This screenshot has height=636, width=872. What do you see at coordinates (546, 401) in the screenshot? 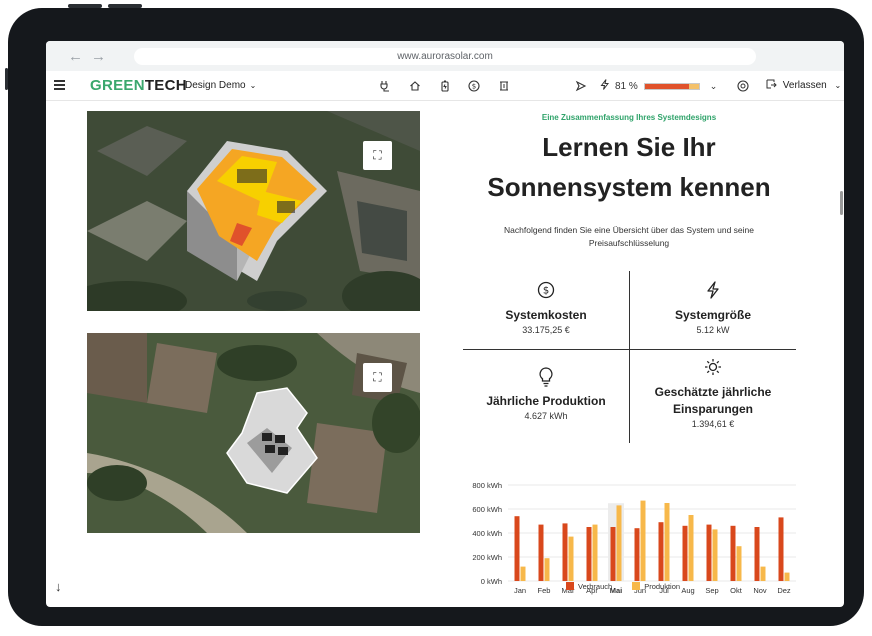
I see `stat-title: Jährliche Produktion` at bounding box center [546, 401].